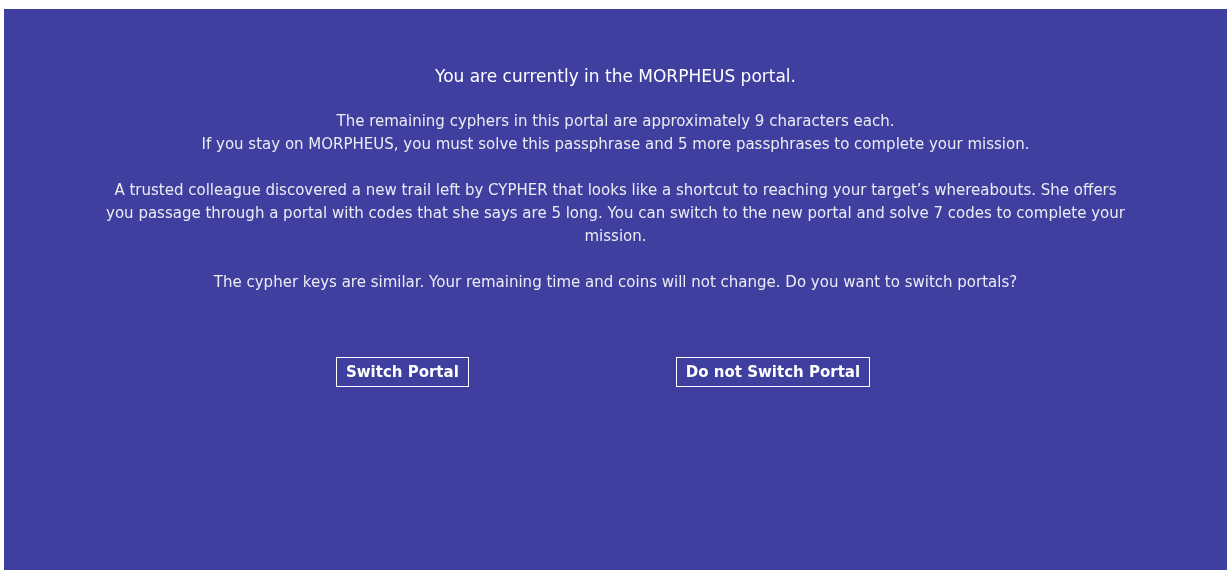  What do you see at coordinates (615, 144) in the screenshot?
I see `message-paragraph: If you stay on MORPHEUS, you must solve this passphrase and 5 more passphrases to complete your mission.` at bounding box center [615, 144].